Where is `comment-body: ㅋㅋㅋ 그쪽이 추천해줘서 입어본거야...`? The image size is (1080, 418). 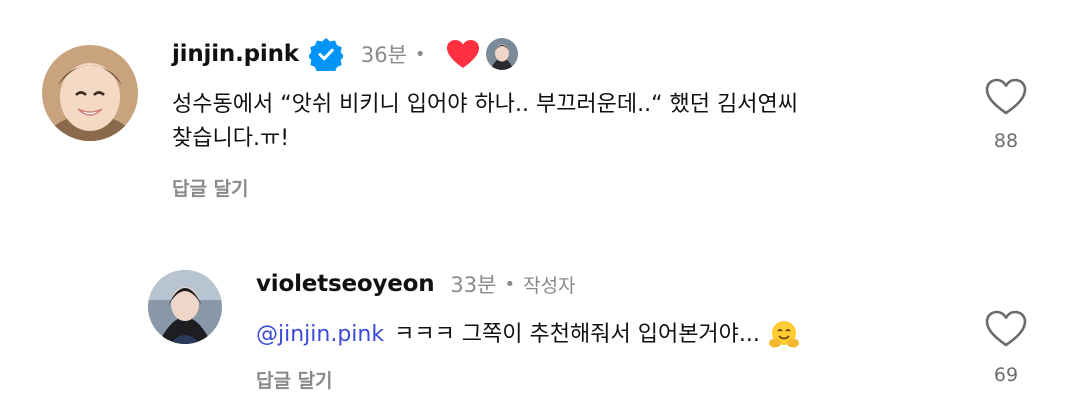 comment-body: ㅋㅋㅋ 그쪽이 추천해줘서 입어본거야... is located at coordinates (577, 334).